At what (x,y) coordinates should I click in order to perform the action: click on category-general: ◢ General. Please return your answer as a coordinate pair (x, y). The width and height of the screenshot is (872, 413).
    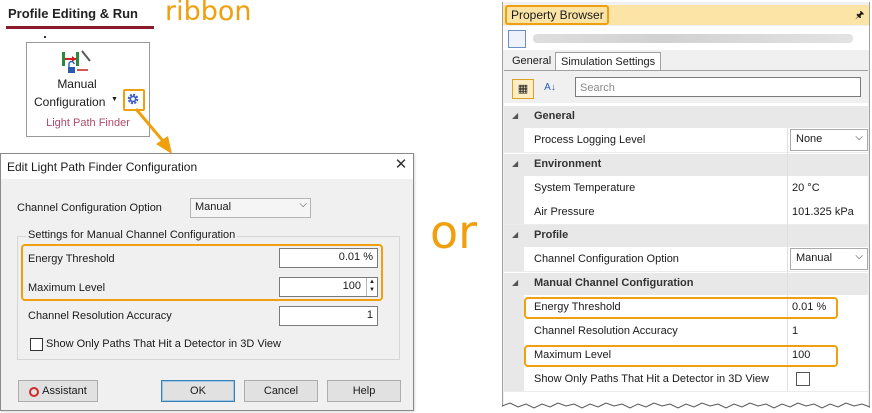
    Looking at the image, I should click on (686, 117).